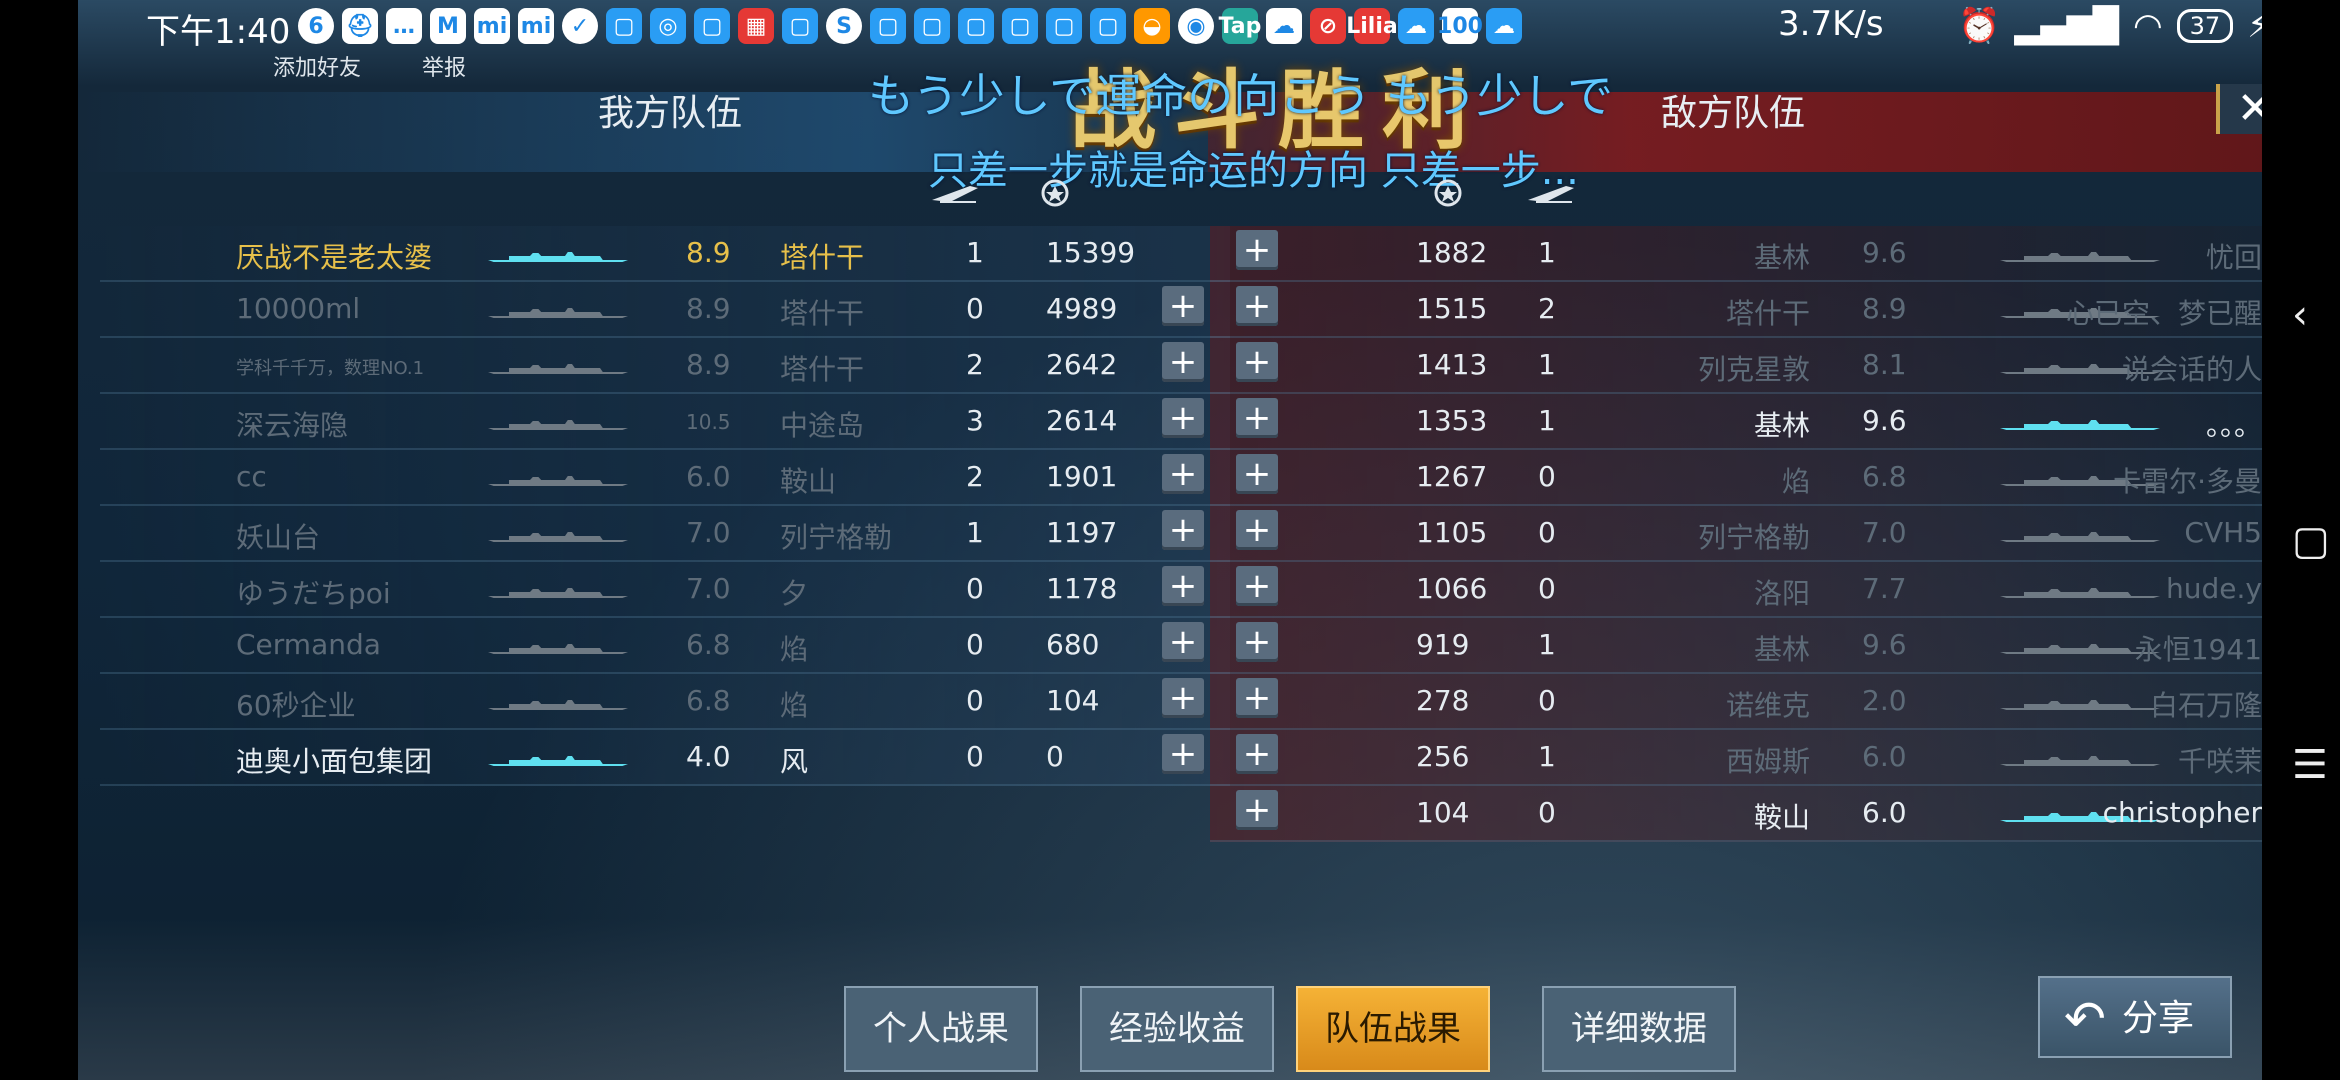 This screenshot has width=2340, height=1080. What do you see at coordinates (712, 26) in the screenshot?
I see `notification-icon: ▢` at bounding box center [712, 26].